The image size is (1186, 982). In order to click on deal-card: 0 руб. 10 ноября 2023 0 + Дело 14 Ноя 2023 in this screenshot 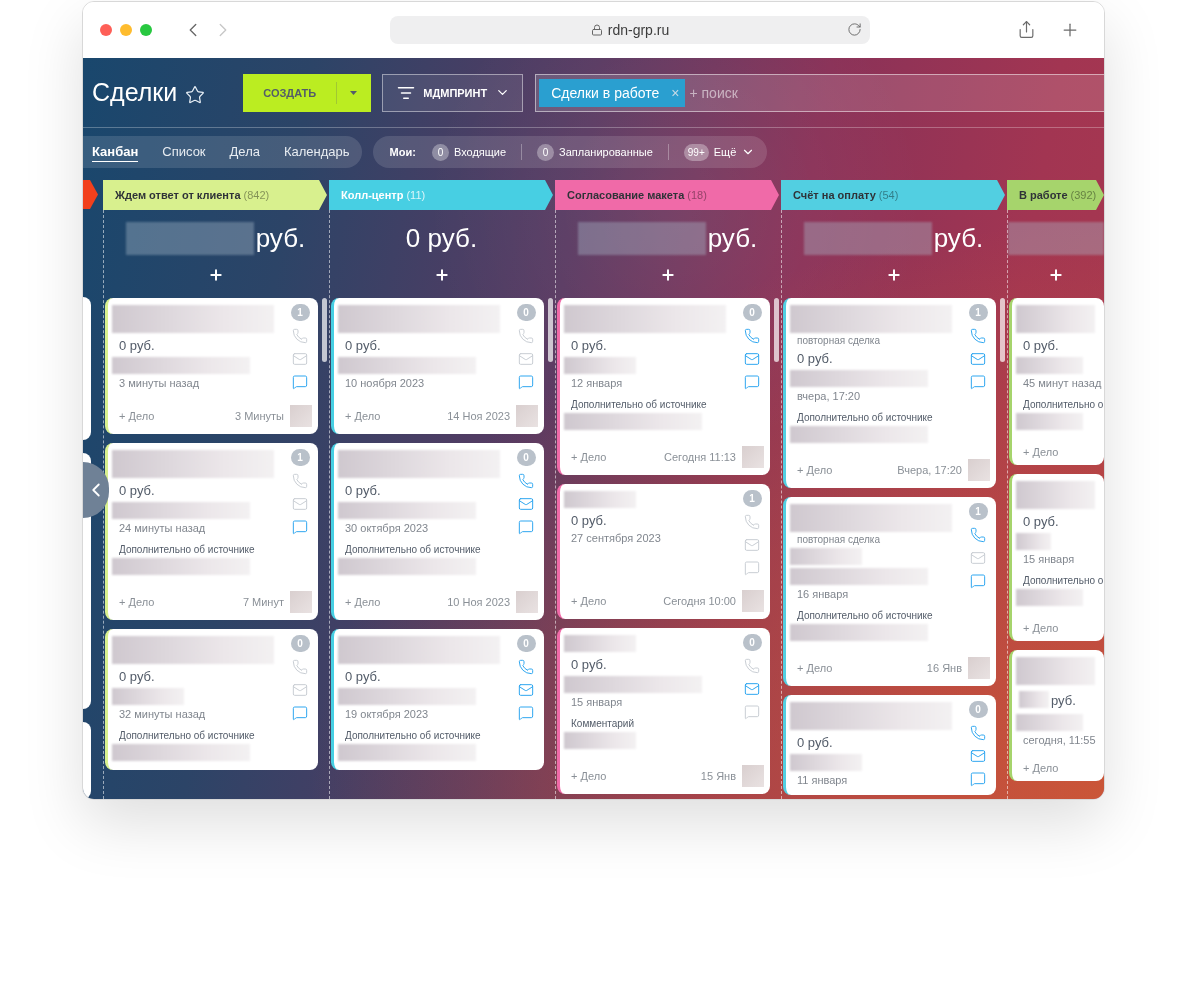, I will do `click(437, 366)`.